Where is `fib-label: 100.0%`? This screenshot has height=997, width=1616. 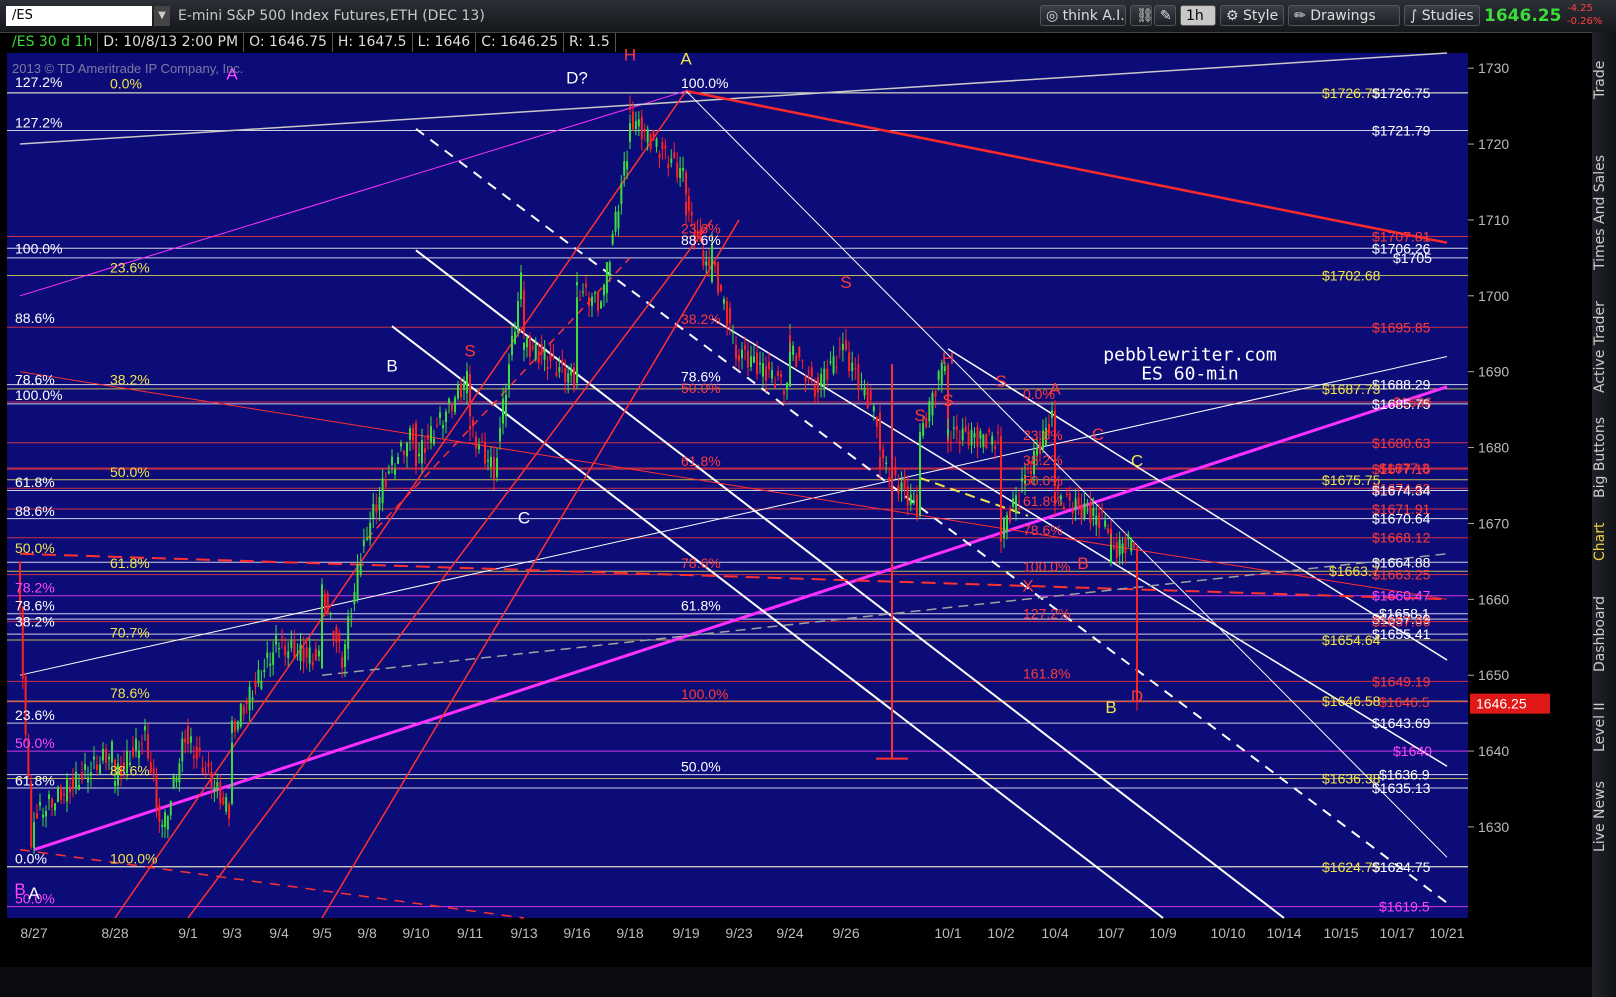
fib-label: 100.0% is located at coordinates (133, 858).